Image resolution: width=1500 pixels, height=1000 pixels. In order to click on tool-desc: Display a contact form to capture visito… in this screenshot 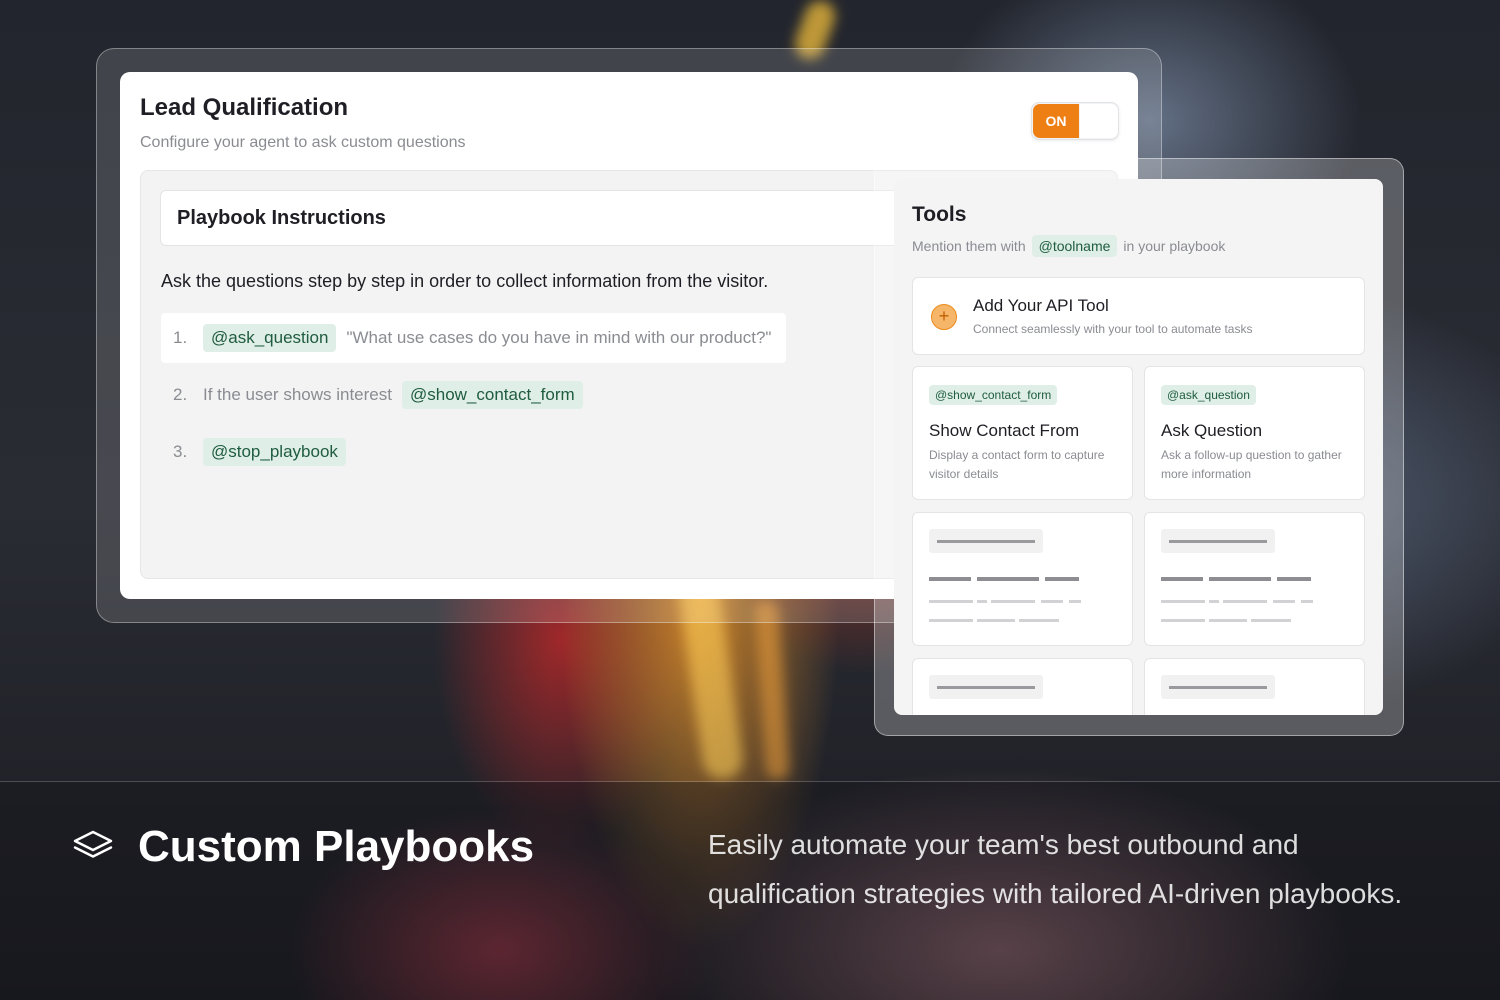, I will do `click(1017, 464)`.